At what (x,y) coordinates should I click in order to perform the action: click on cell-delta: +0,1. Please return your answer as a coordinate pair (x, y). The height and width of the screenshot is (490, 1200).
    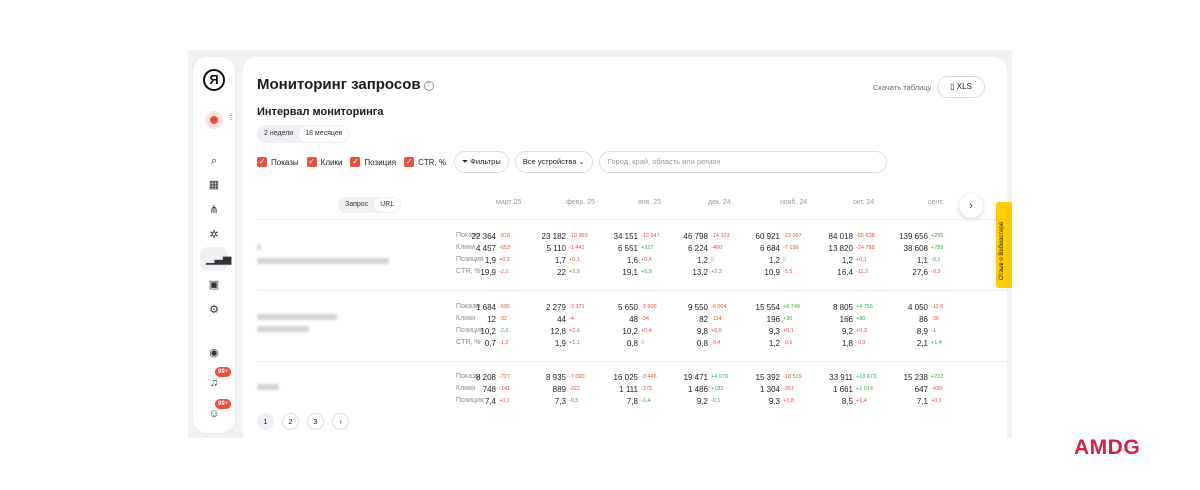
    Looking at the image, I should click on (788, 331).